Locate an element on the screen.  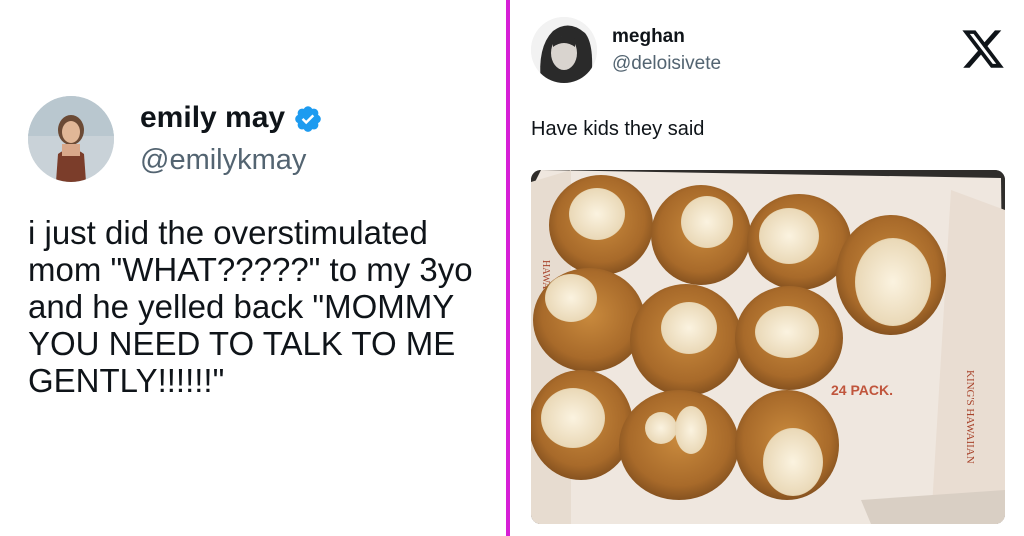
meghan-display-name: meghan is located at coordinates (648, 37).